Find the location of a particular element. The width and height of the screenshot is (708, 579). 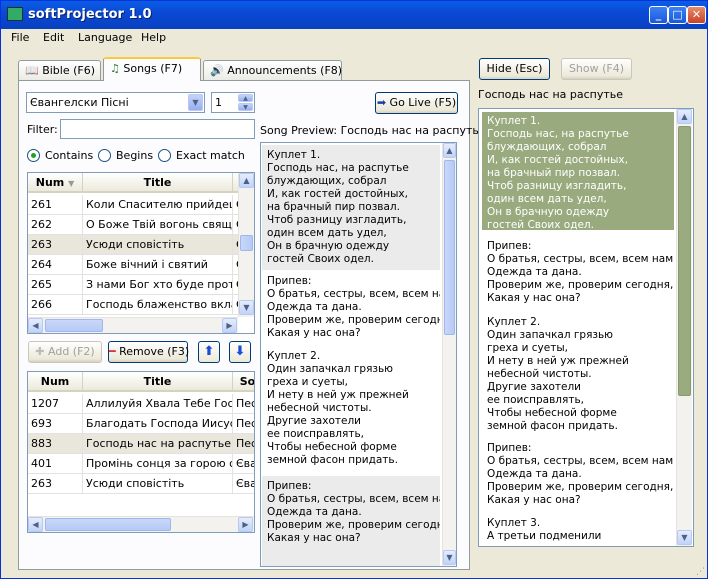

maximize-button: □ is located at coordinates (677, 15).